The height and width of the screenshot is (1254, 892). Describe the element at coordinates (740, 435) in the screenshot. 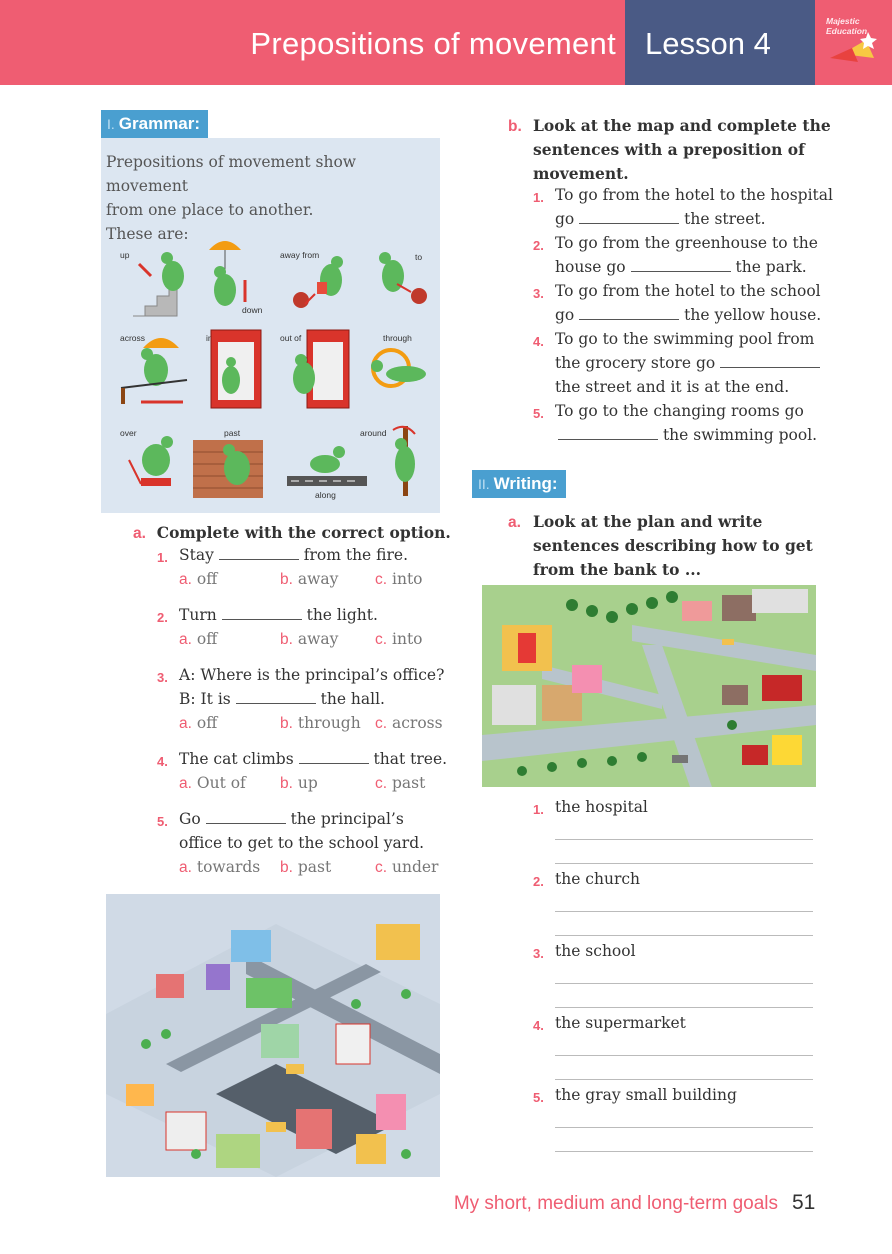

I see `item-post: the swimming pool.` at that location.